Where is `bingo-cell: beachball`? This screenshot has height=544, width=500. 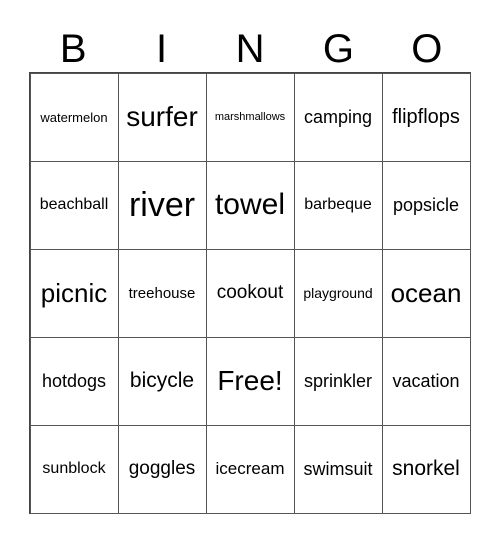
bingo-cell: beachball is located at coordinates (74, 205).